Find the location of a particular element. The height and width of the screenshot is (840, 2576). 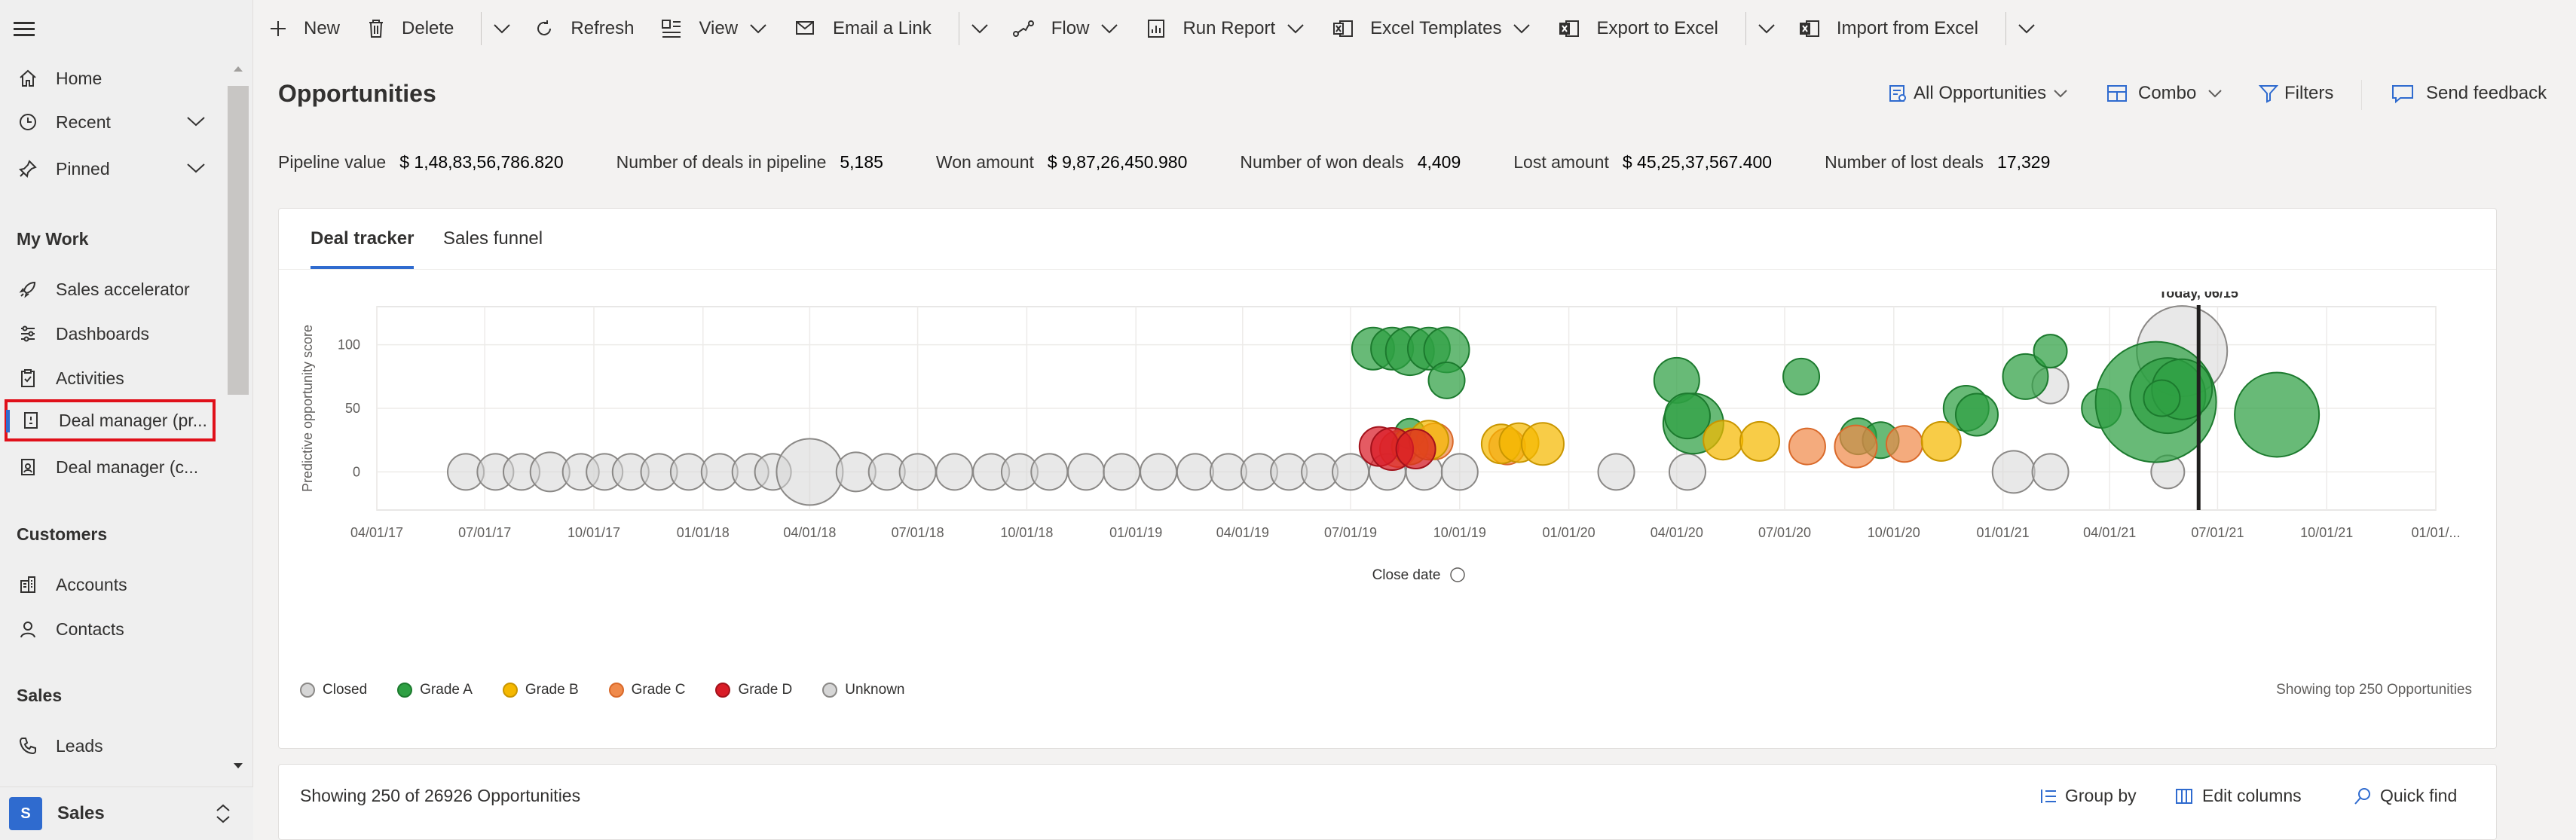

bubble-grade-d is located at coordinates (1415, 449).